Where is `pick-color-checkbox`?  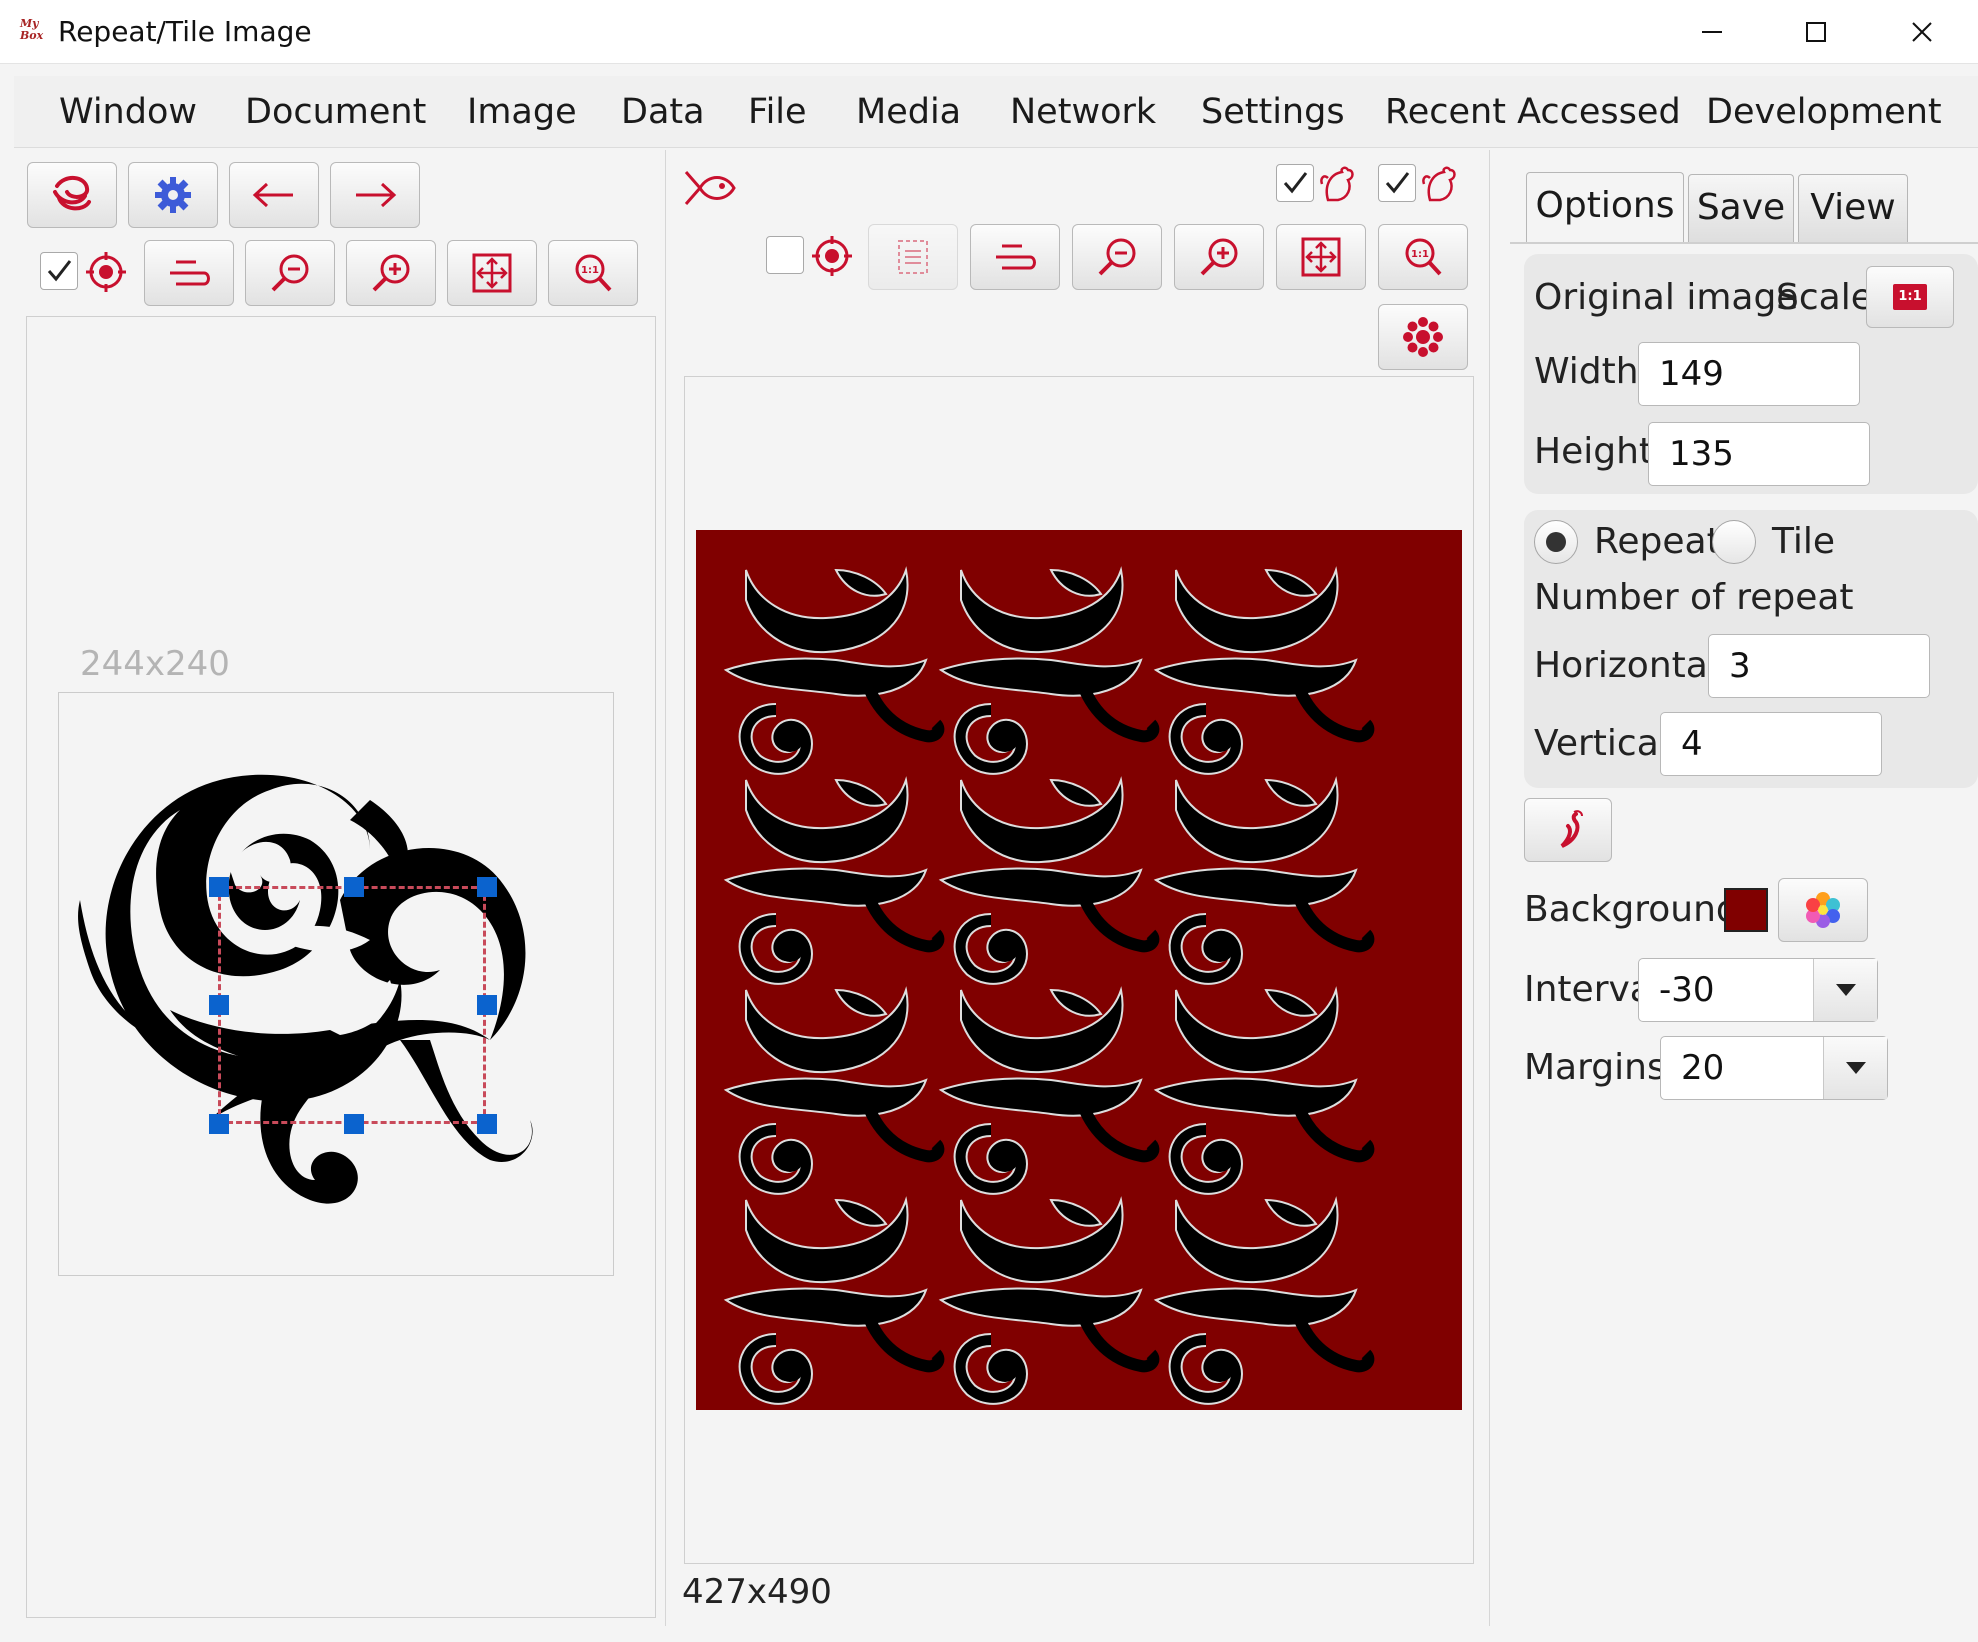 pick-color-checkbox is located at coordinates (59, 271).